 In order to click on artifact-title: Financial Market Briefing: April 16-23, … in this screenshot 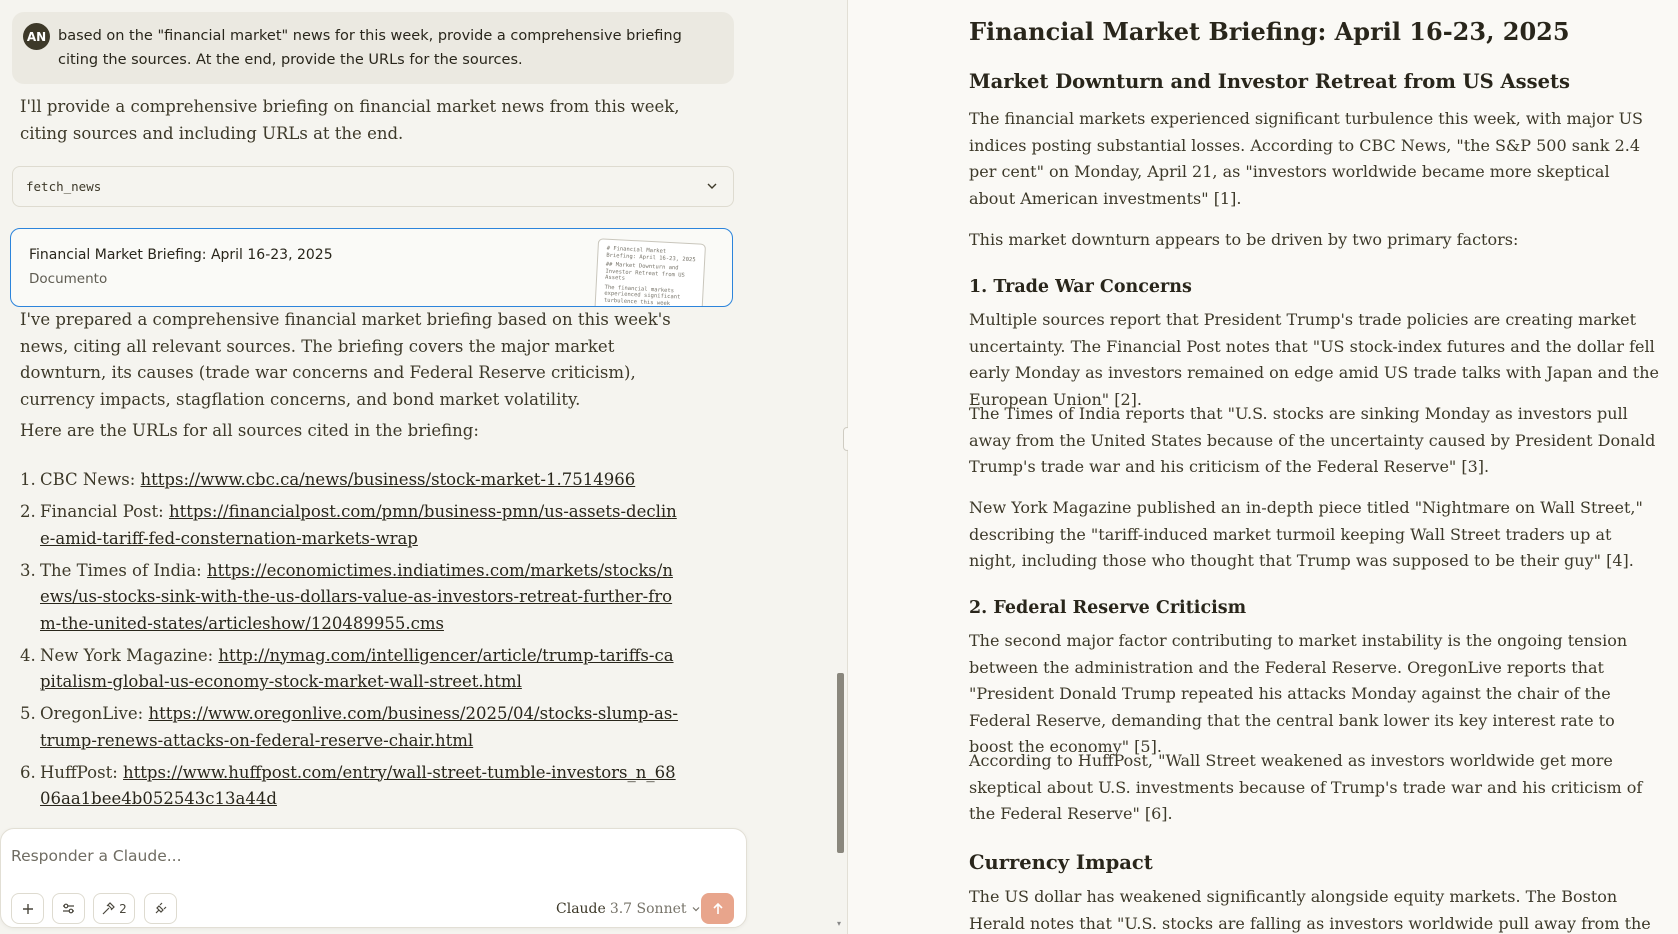, I will do `click(181, 255)`.